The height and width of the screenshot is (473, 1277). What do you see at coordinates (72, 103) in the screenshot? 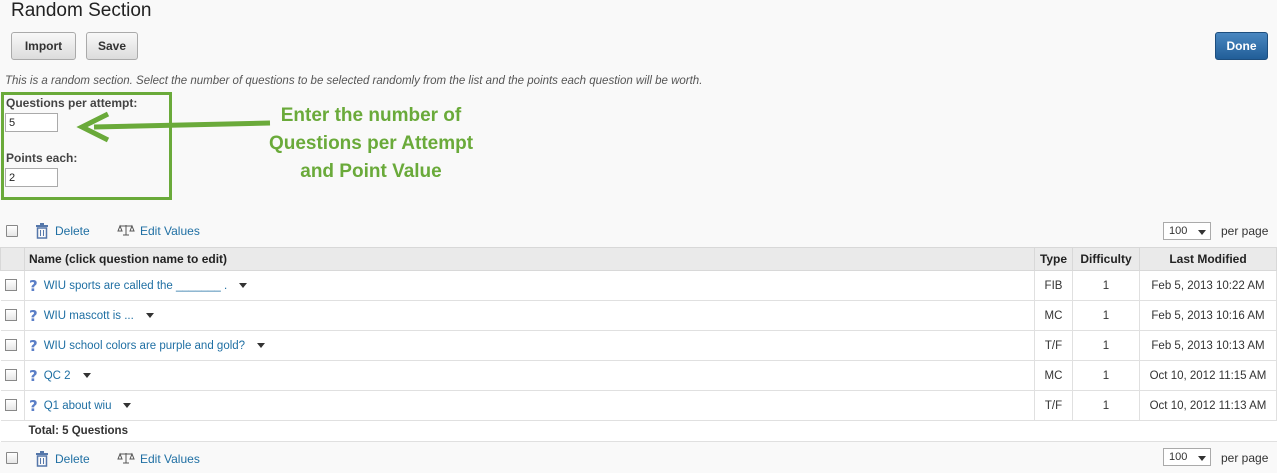
I see `questions-per-attempt-label: Questions per attempt:` at bounding box center [72, 103].